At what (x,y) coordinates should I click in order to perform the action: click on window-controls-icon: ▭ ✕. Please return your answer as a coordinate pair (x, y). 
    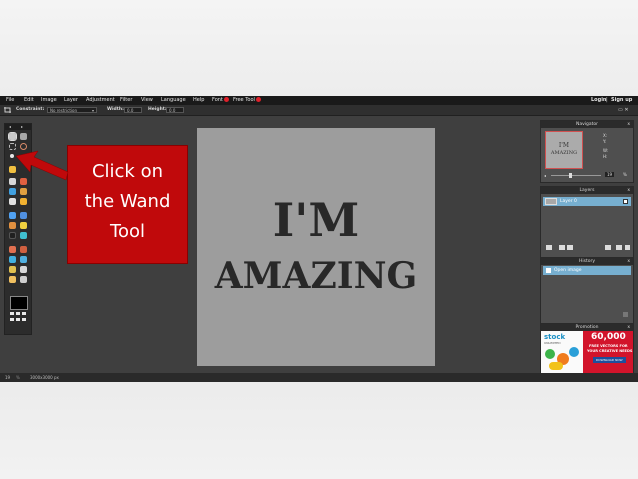
    Looking at the image, I should click on (623, 110).